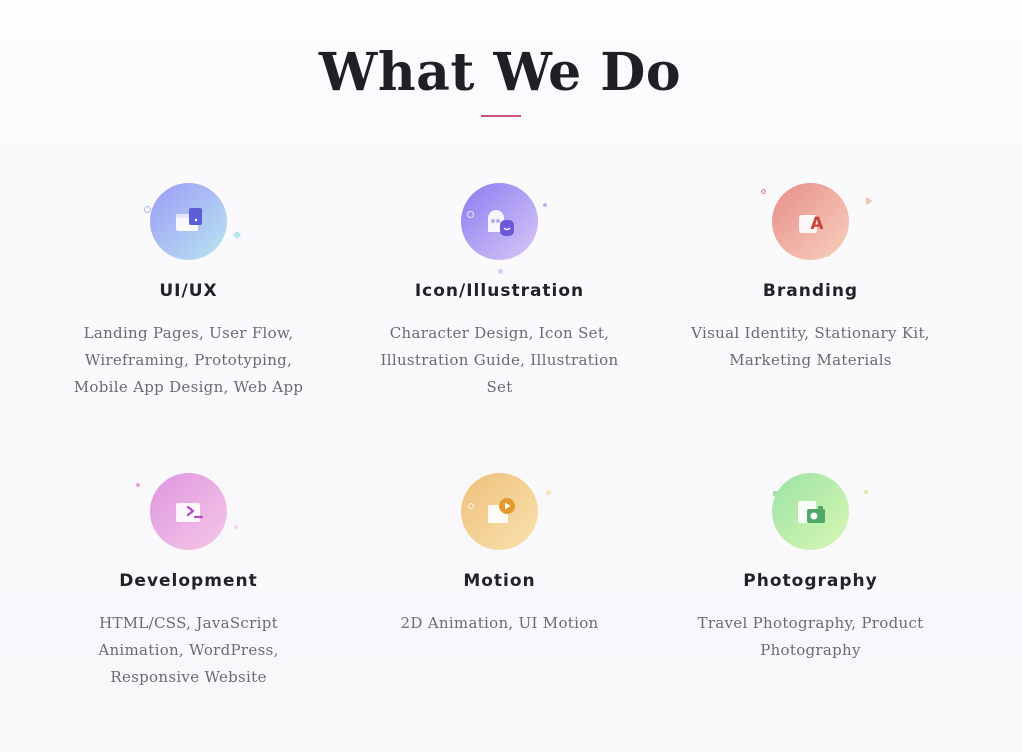 Image resolution: width=1022 pixels, height=752 pixels. What do you see at coordinates (499, 291) in the screenshot?
I see `service-title: Icon/Illustration` at bounding box center [499, 291].